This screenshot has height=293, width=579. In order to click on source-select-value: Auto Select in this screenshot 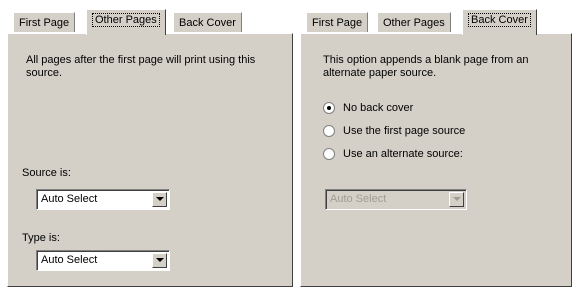, I will do `click(69, 199)`.